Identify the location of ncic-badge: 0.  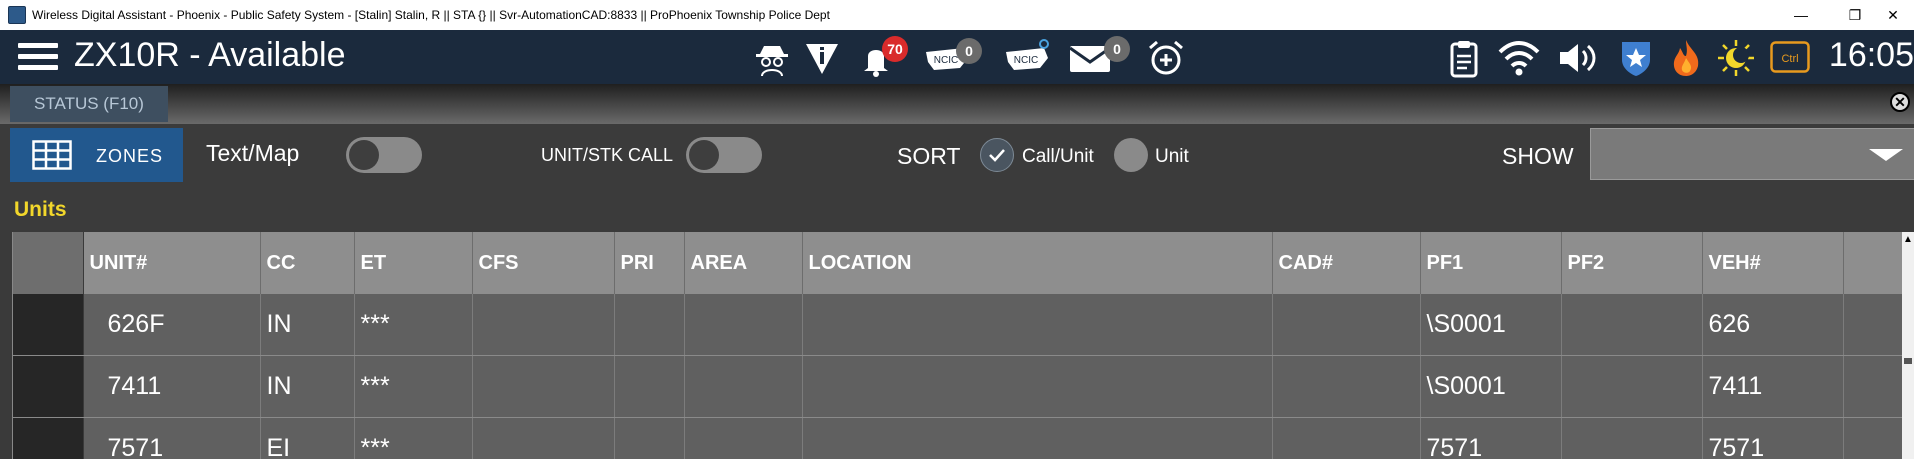
(969, 51).